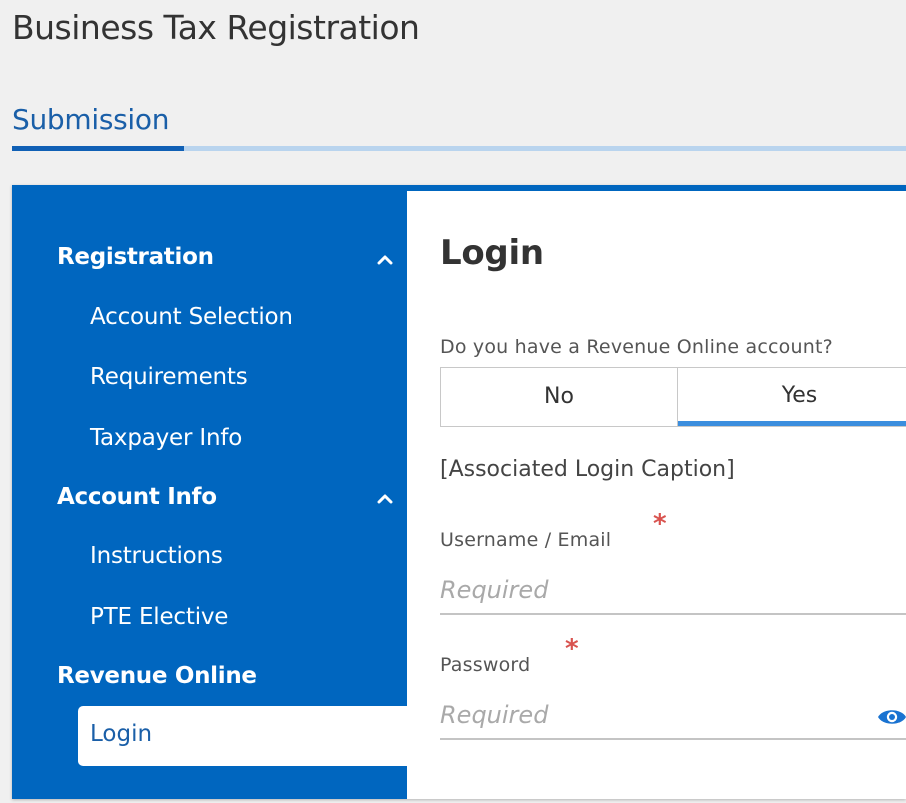 Image resolution: width=906 pixels, height=803 pixels. Describe the element at coordinates (157, 676) in the screenshot. I see `sidebar-section-revenue-online: Revenue Online` at that location.